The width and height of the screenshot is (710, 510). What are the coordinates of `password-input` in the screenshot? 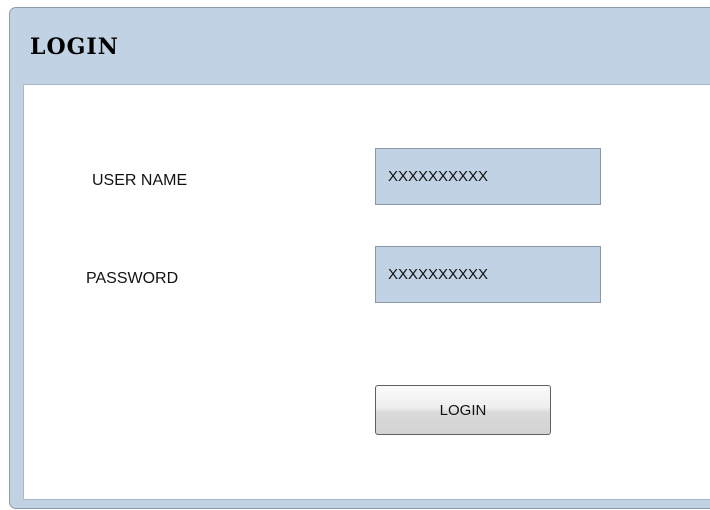 It's located at (488, 274).